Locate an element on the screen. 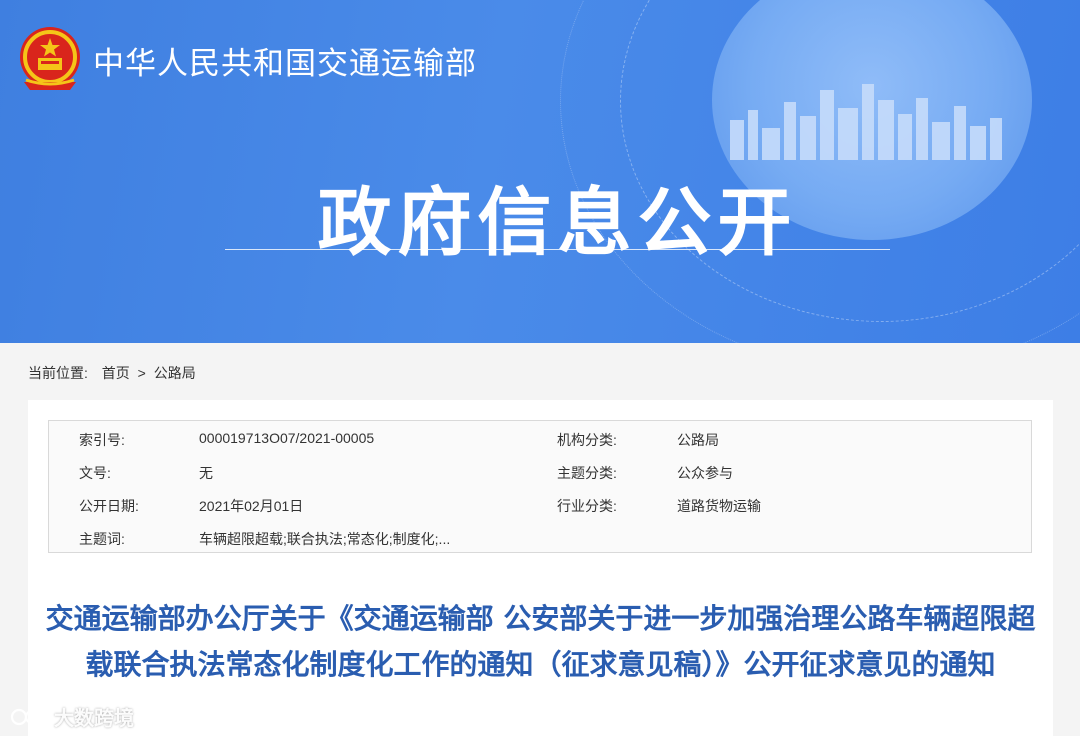 Image resolution: width=1080 pixels, height=736 pixels. topic-category-label: 主题分类: is located at coordinates (587, 473).